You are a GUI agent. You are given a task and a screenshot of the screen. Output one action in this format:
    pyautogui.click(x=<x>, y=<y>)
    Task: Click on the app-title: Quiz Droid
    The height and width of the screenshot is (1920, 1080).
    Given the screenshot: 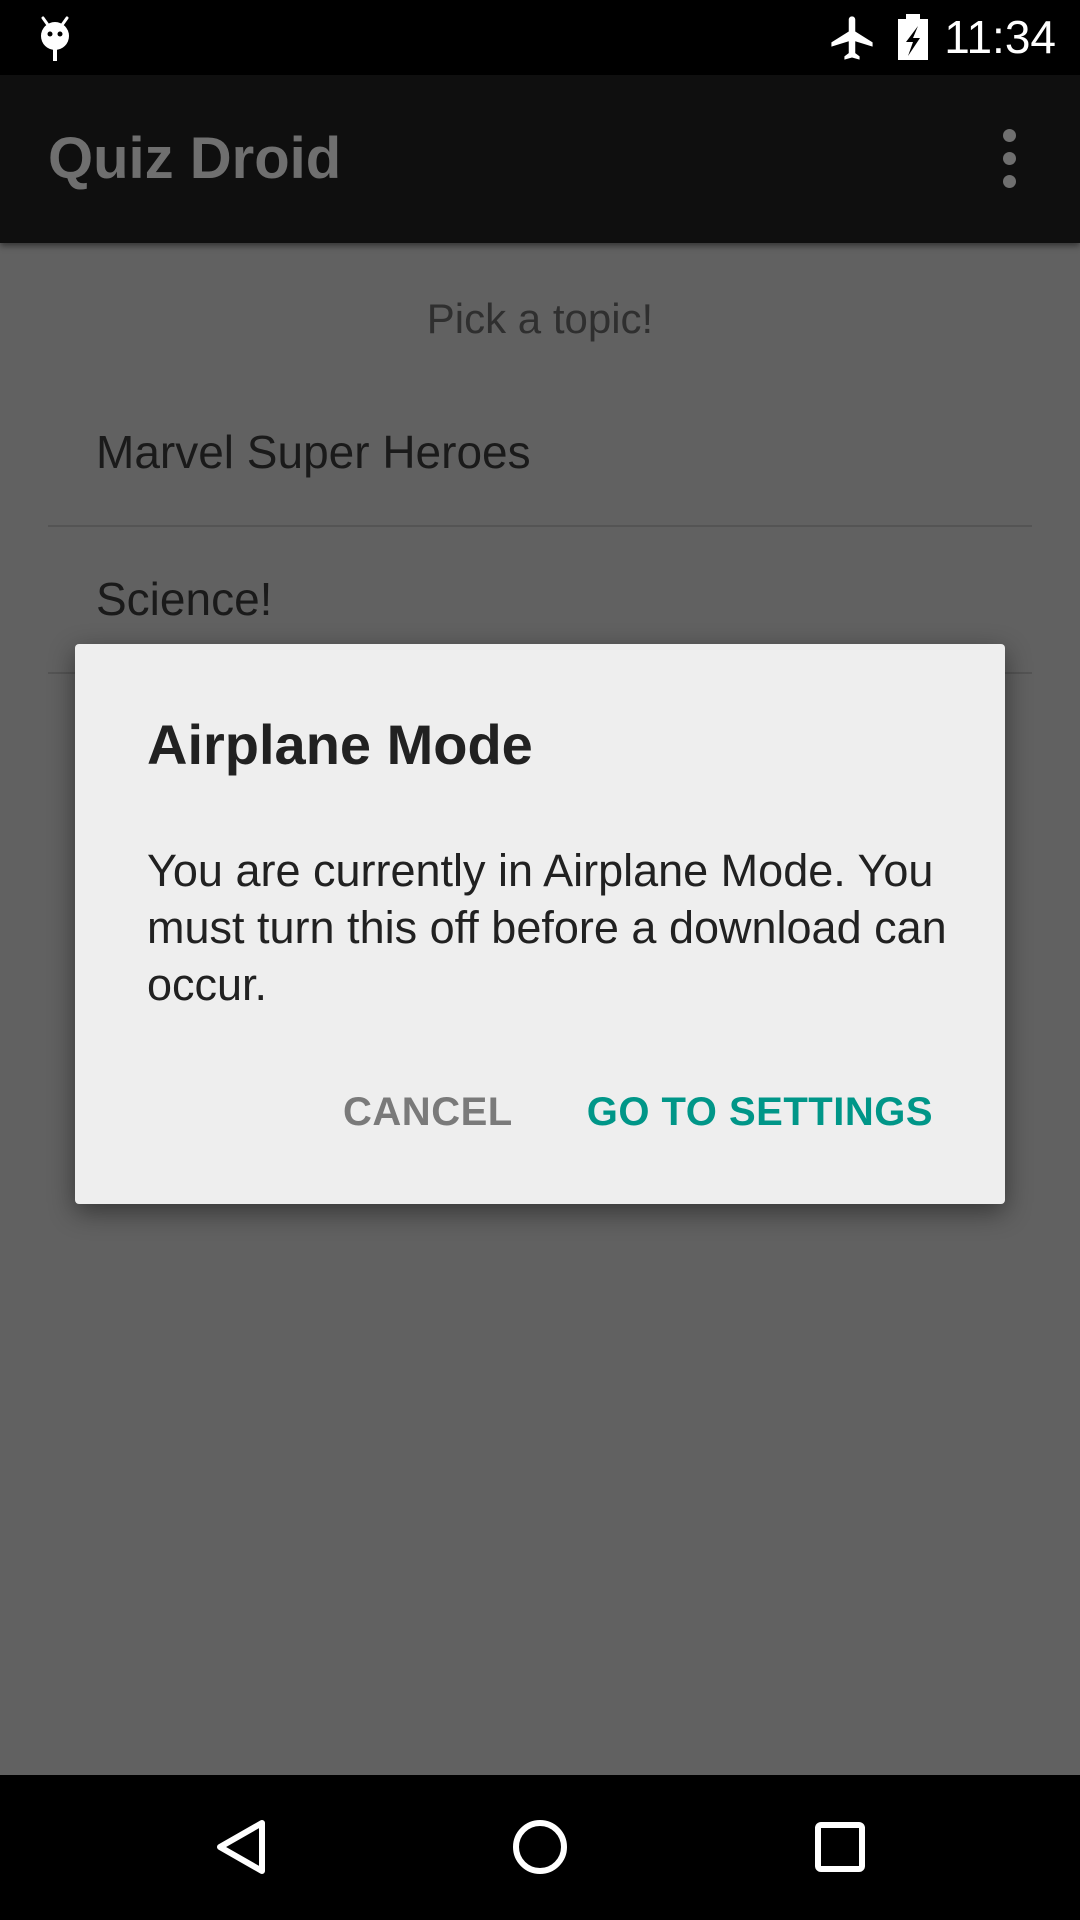 What is the action you would take?
    pyautogui.click(x=195, y=158)
    